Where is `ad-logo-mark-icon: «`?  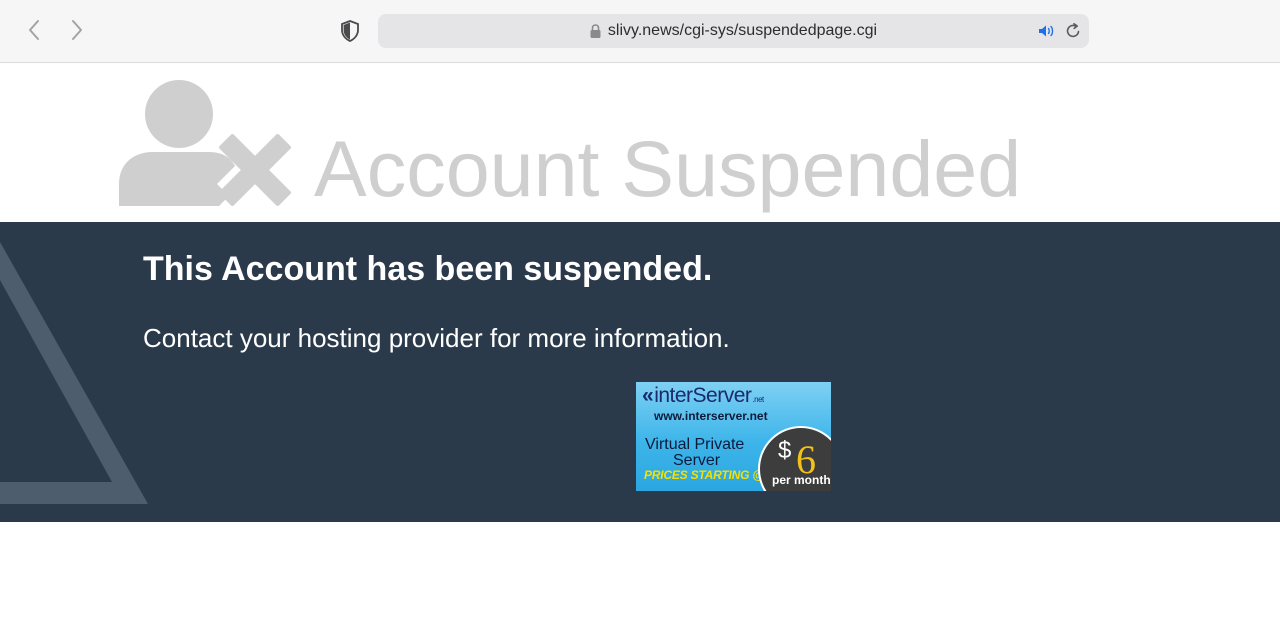
ad-logo-mark-icon: « is located at coordinates (648, 395).